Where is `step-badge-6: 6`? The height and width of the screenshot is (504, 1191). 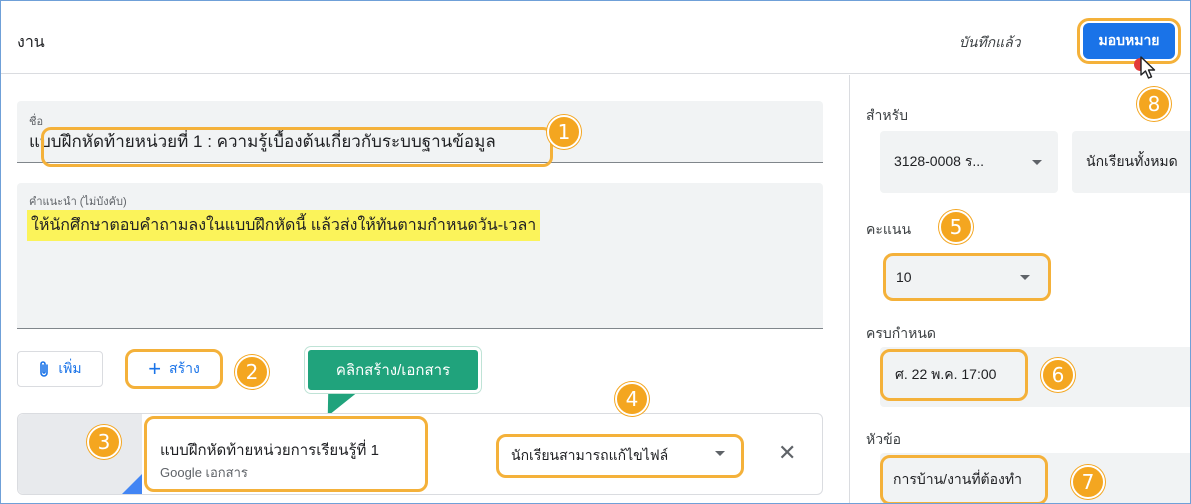
step-badge-6: 6 is located at coordinates (1058, 375).